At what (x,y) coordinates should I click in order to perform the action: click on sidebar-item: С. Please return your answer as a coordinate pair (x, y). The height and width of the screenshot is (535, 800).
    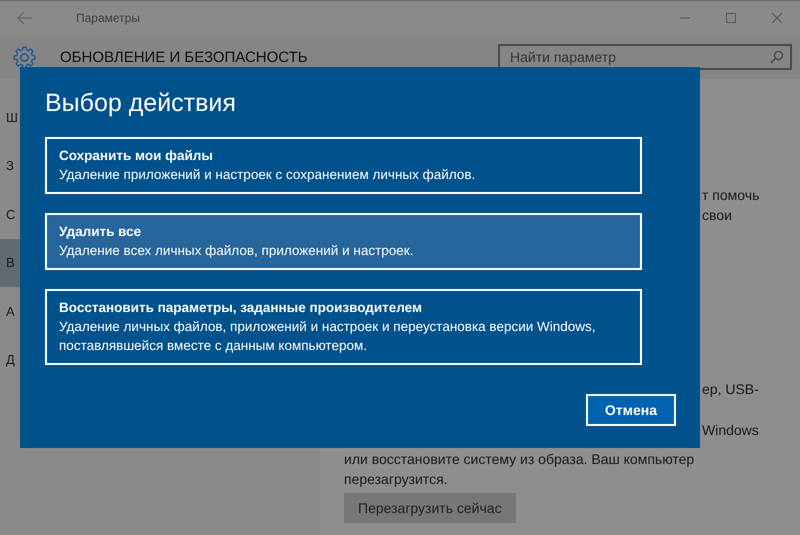
    Looking at the image, I should click on (10, 214).